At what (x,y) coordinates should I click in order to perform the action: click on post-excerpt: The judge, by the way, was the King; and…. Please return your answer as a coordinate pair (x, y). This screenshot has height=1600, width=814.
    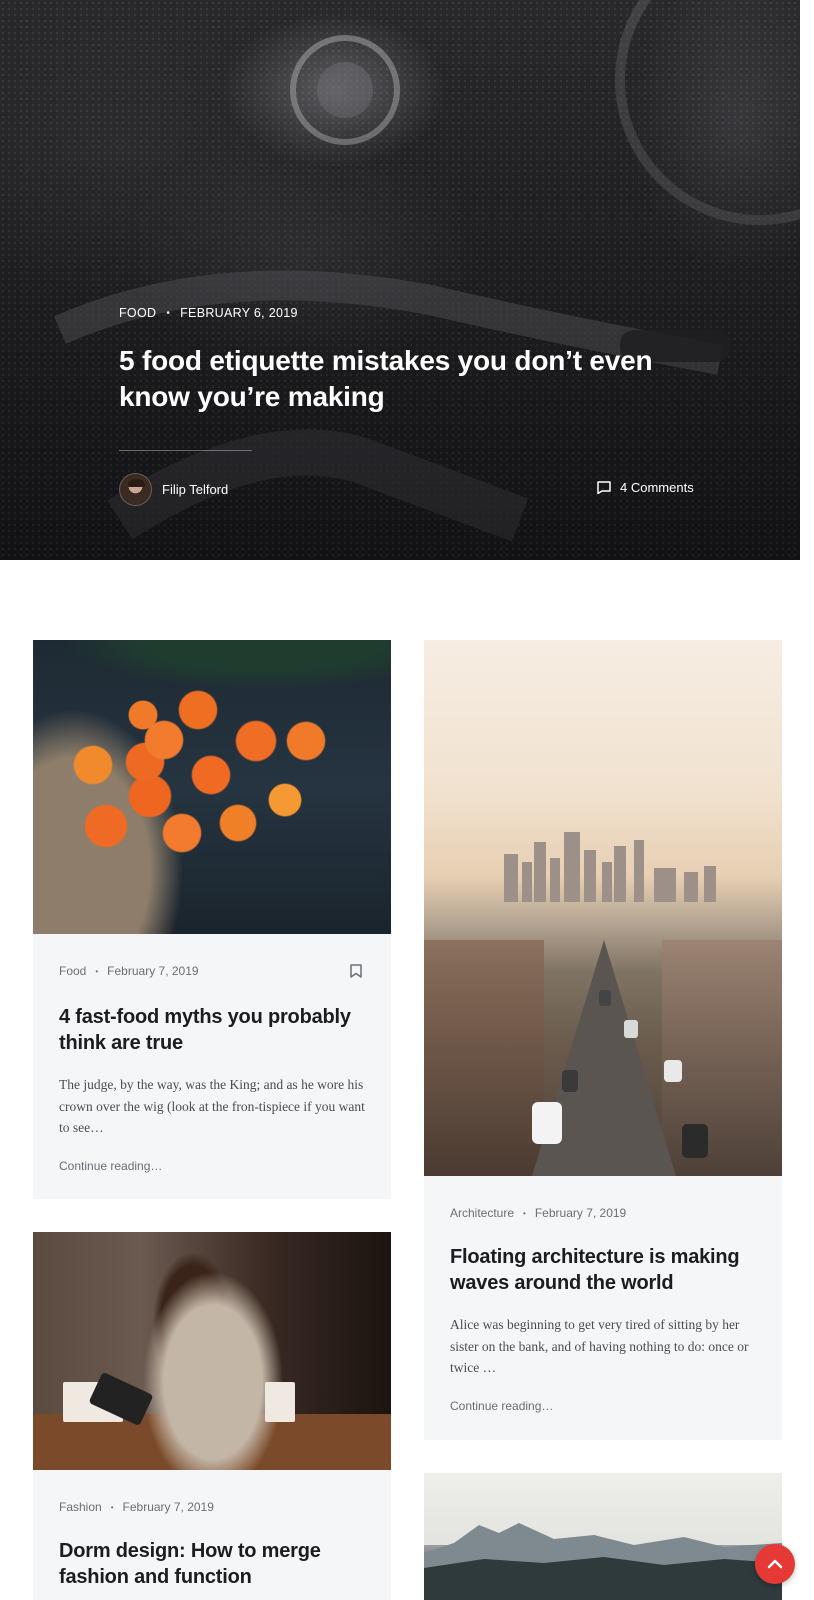
    Looking at the image, I should click on (212, 1106).